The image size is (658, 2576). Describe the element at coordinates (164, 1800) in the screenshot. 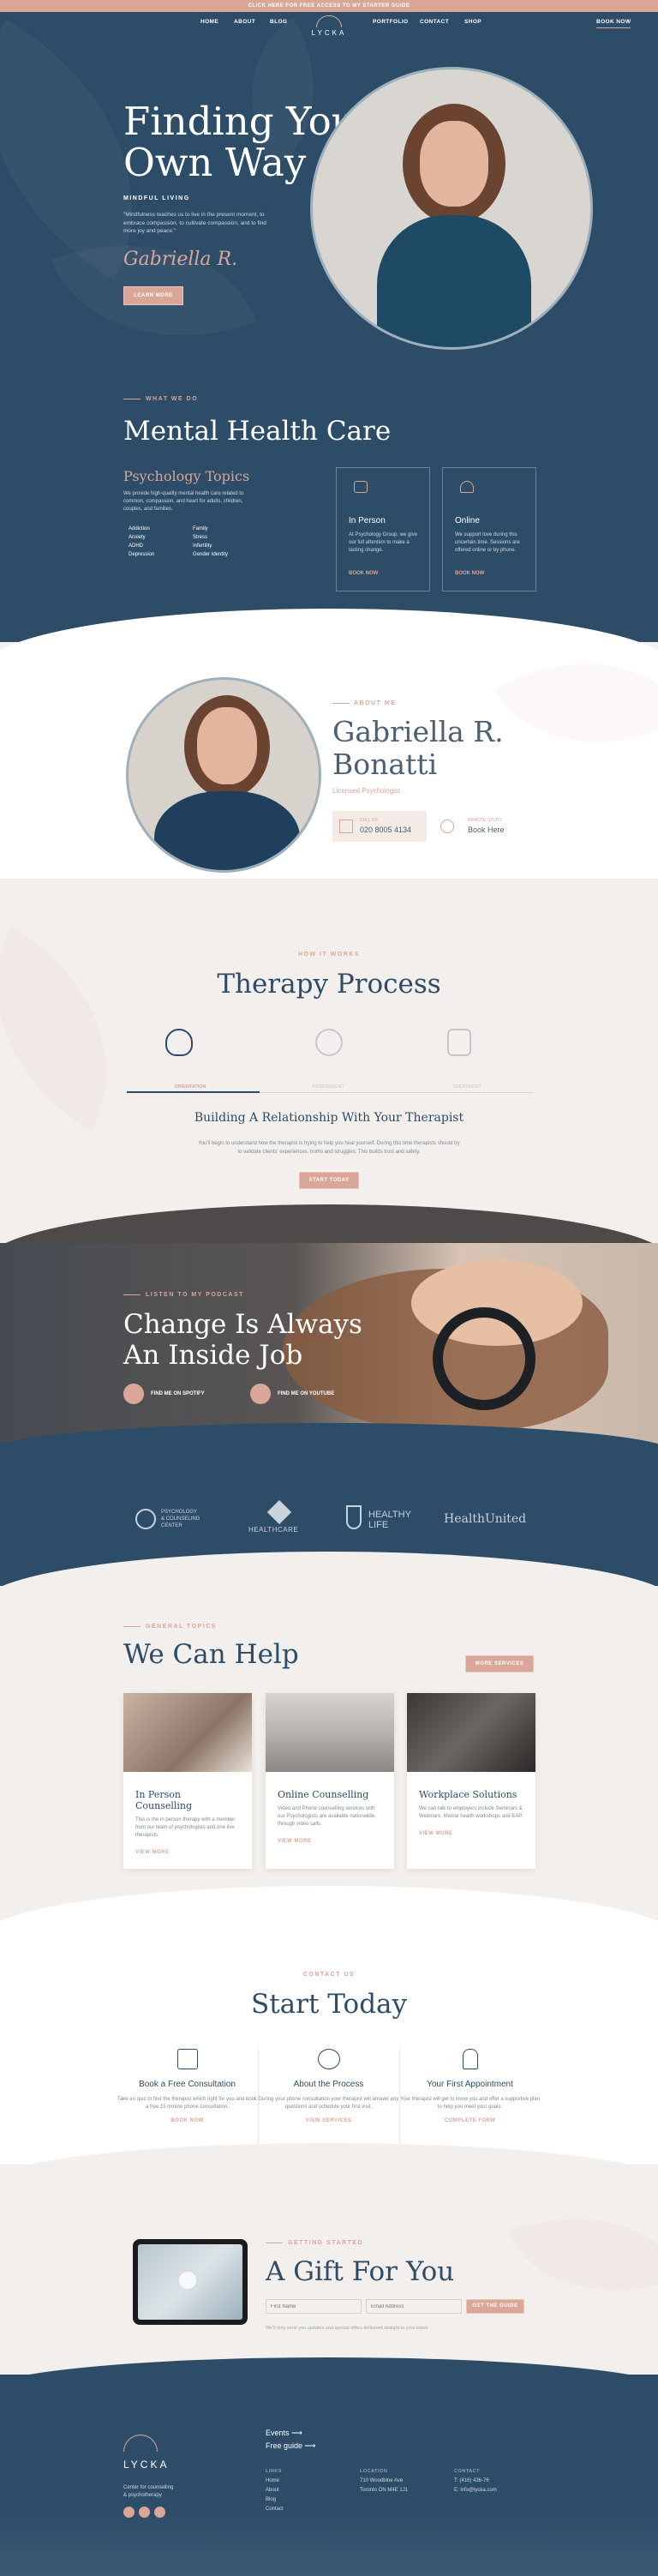

I see `card-title: In Person Counselling` at that location.